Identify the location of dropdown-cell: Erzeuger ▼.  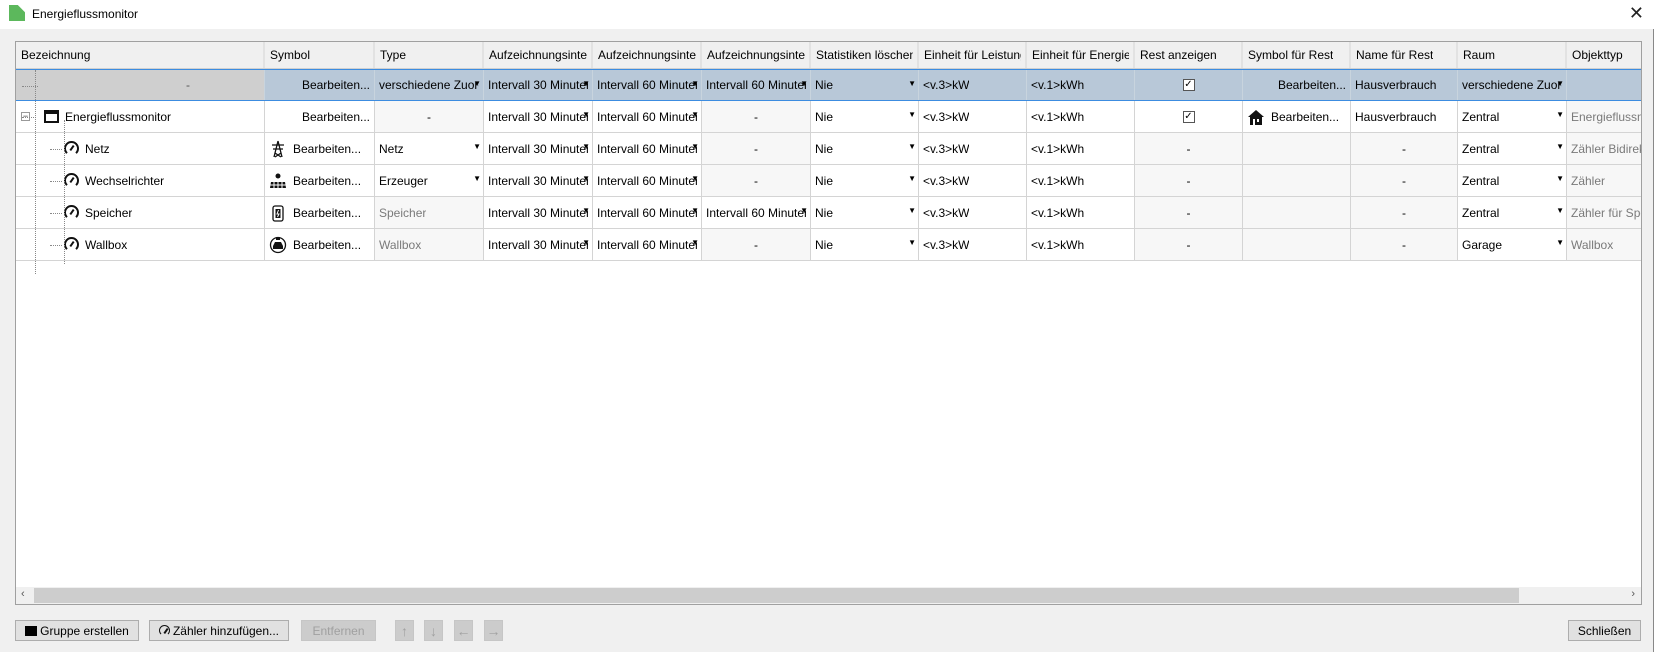
(429, 180).